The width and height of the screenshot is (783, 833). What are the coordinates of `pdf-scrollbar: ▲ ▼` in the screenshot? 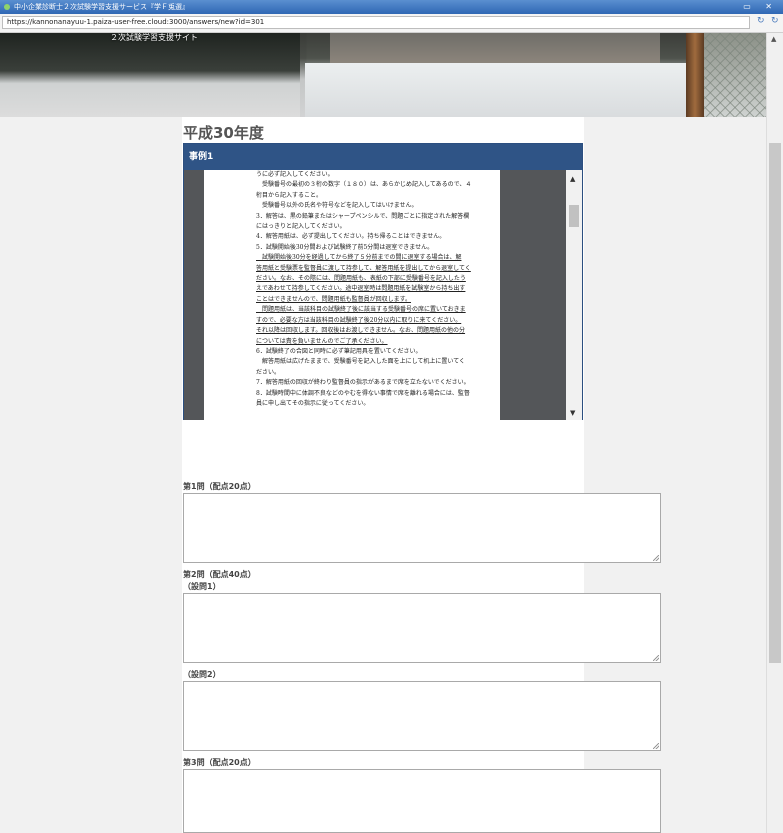 It's located at (574, 295).